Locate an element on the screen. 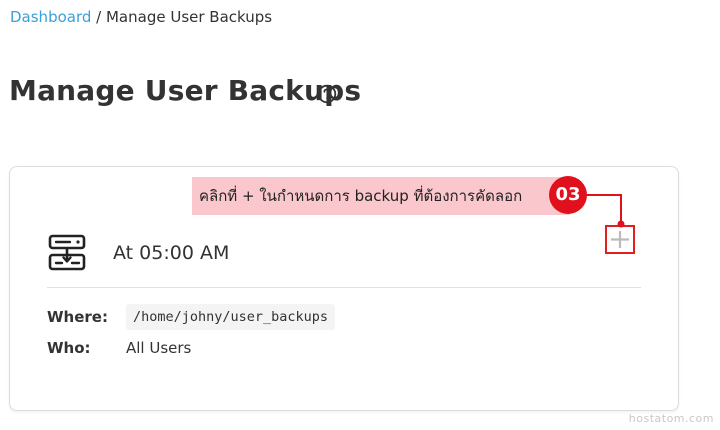  card-divider is located at coordinates (344, 287).